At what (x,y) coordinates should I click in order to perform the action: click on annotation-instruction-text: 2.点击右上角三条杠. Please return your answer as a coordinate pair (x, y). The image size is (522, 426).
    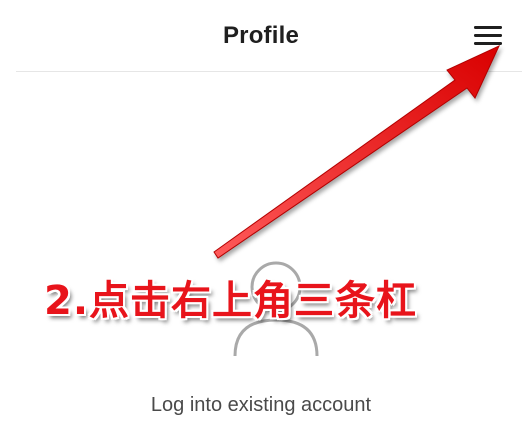
    Looking at the image, I should click on (231, 301).